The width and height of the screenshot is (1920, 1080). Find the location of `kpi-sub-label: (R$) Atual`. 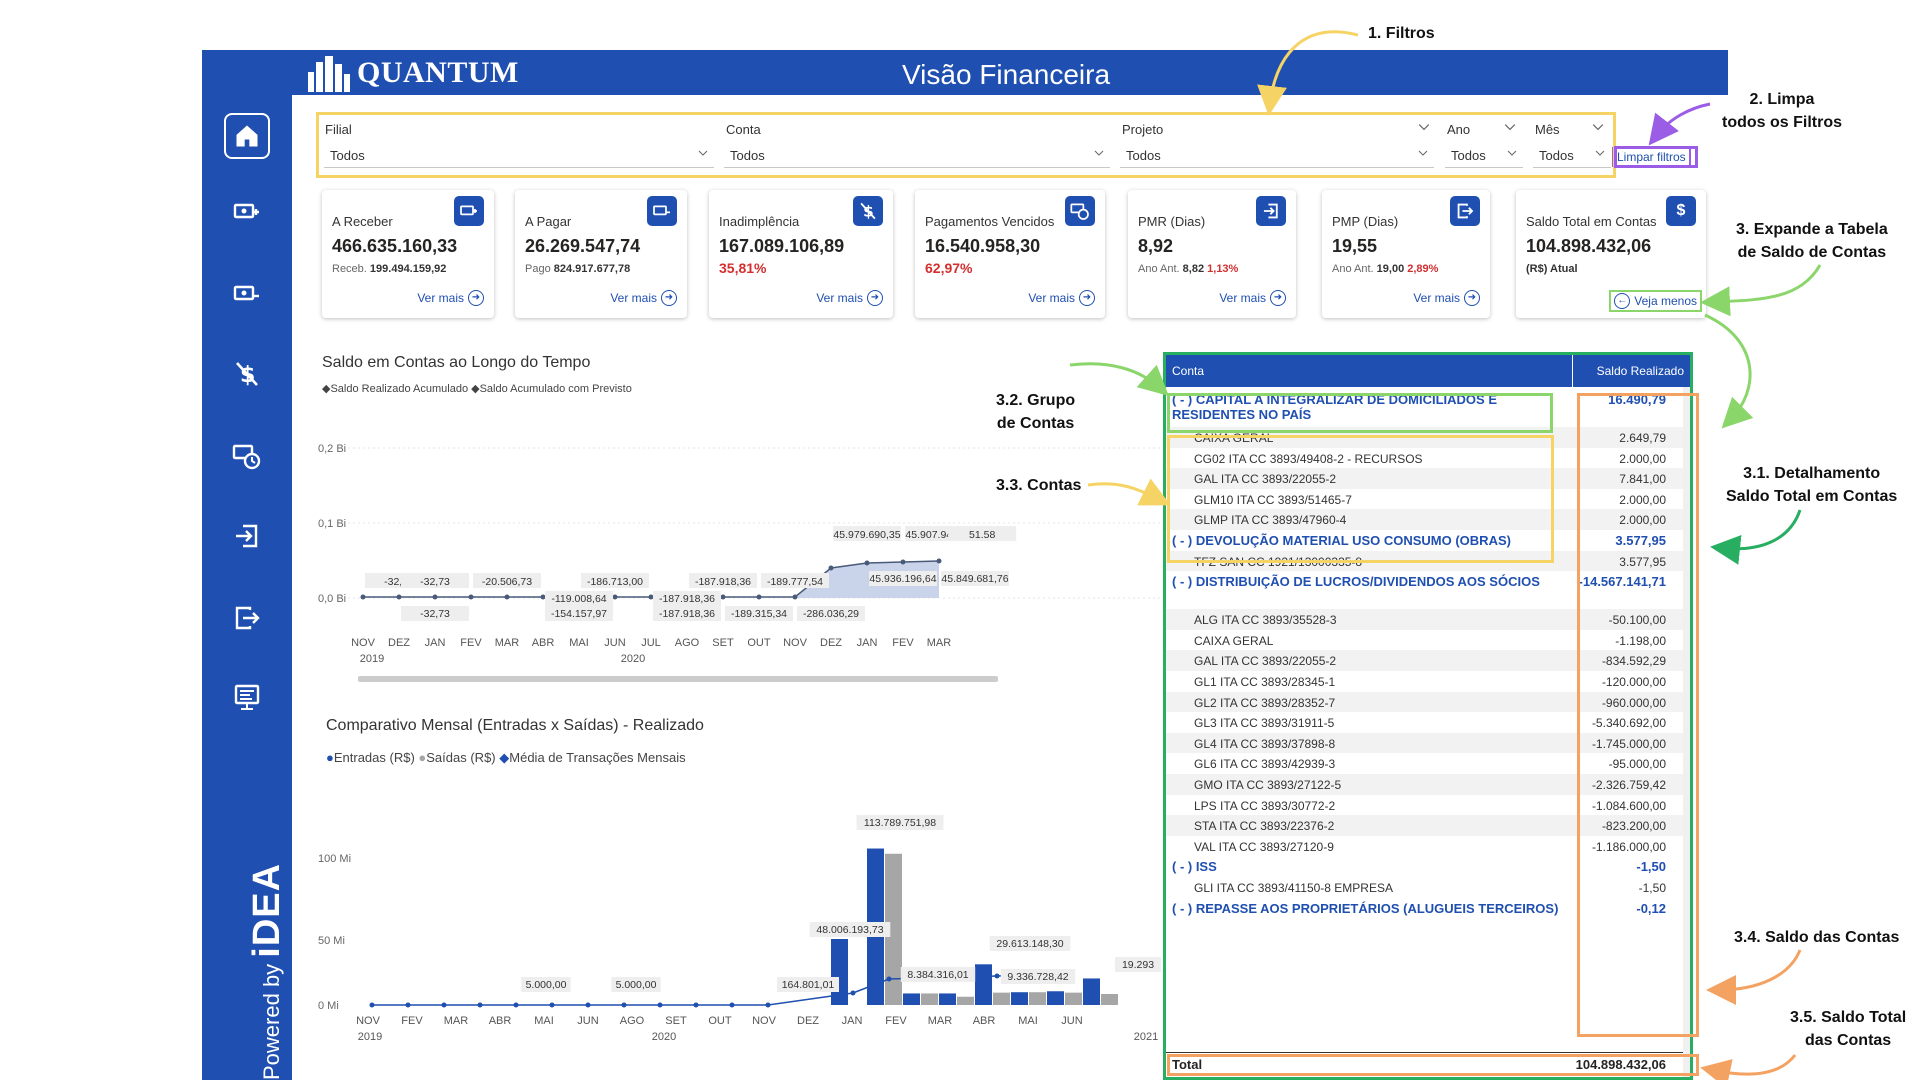

kpi-sub-label: (R$) Atual is located at coordinates (1552, 269).